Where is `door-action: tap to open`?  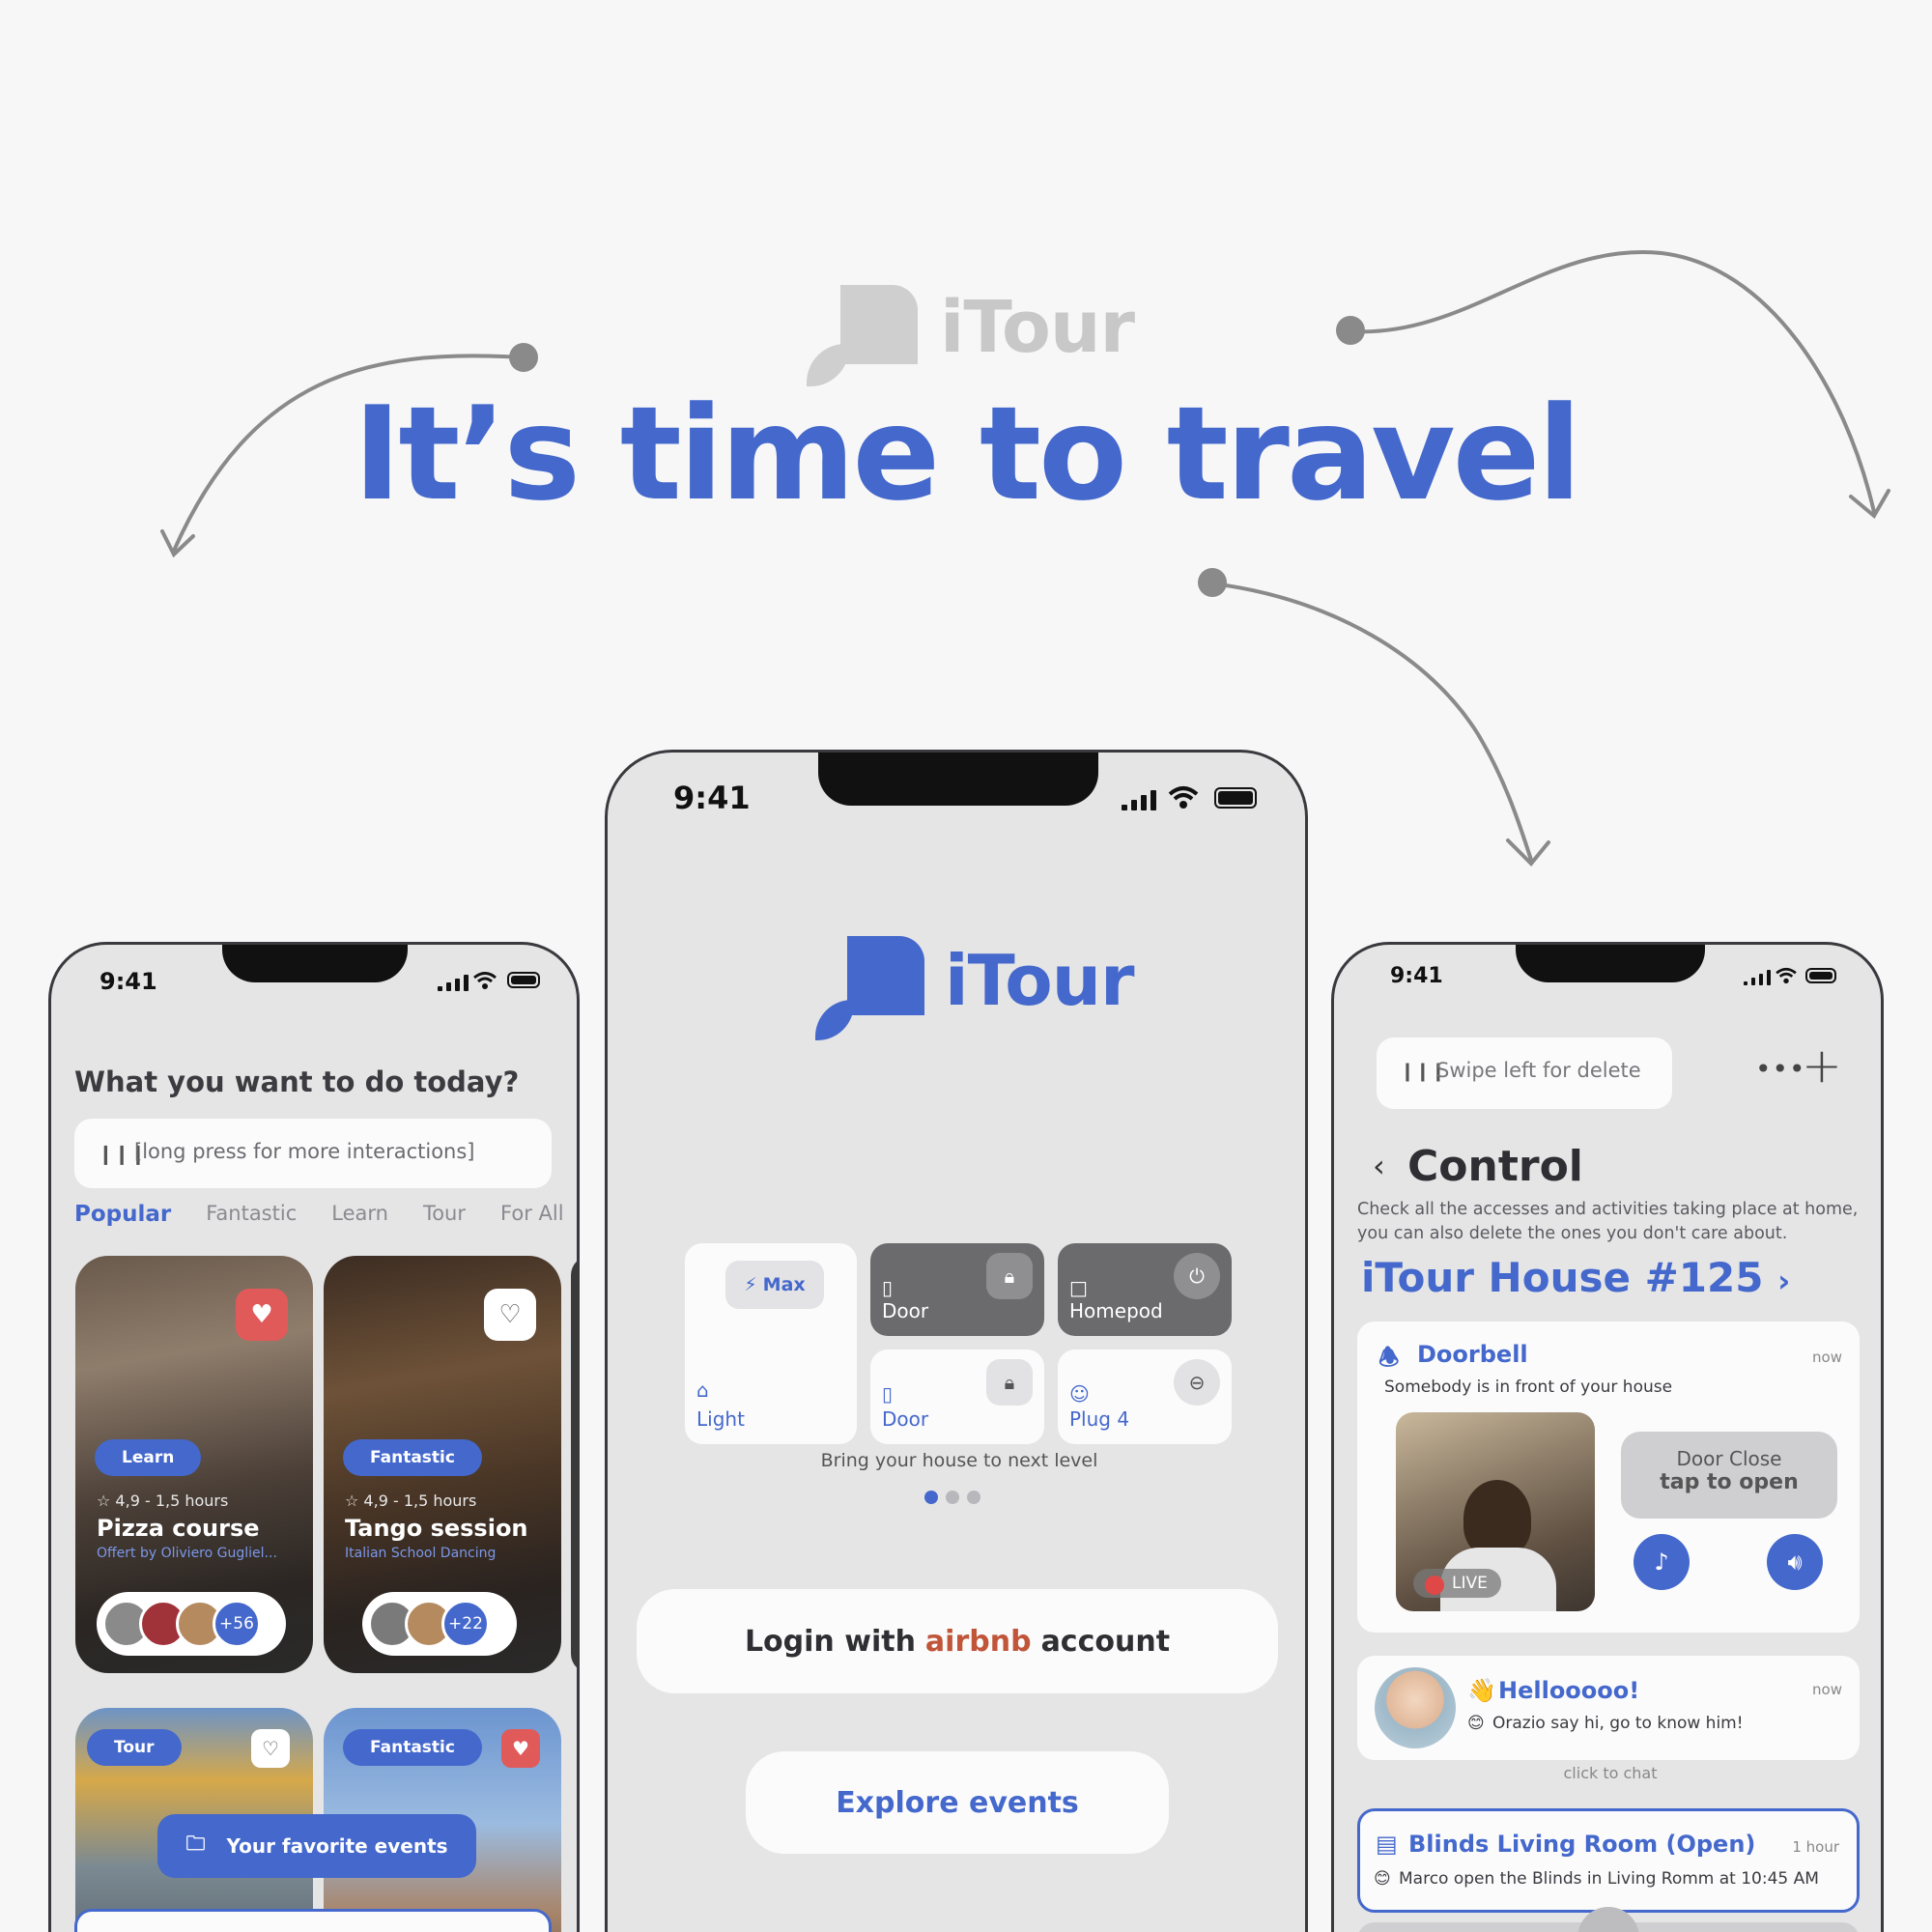 door-action: tap to open is located at coordinates (1729, 1482).